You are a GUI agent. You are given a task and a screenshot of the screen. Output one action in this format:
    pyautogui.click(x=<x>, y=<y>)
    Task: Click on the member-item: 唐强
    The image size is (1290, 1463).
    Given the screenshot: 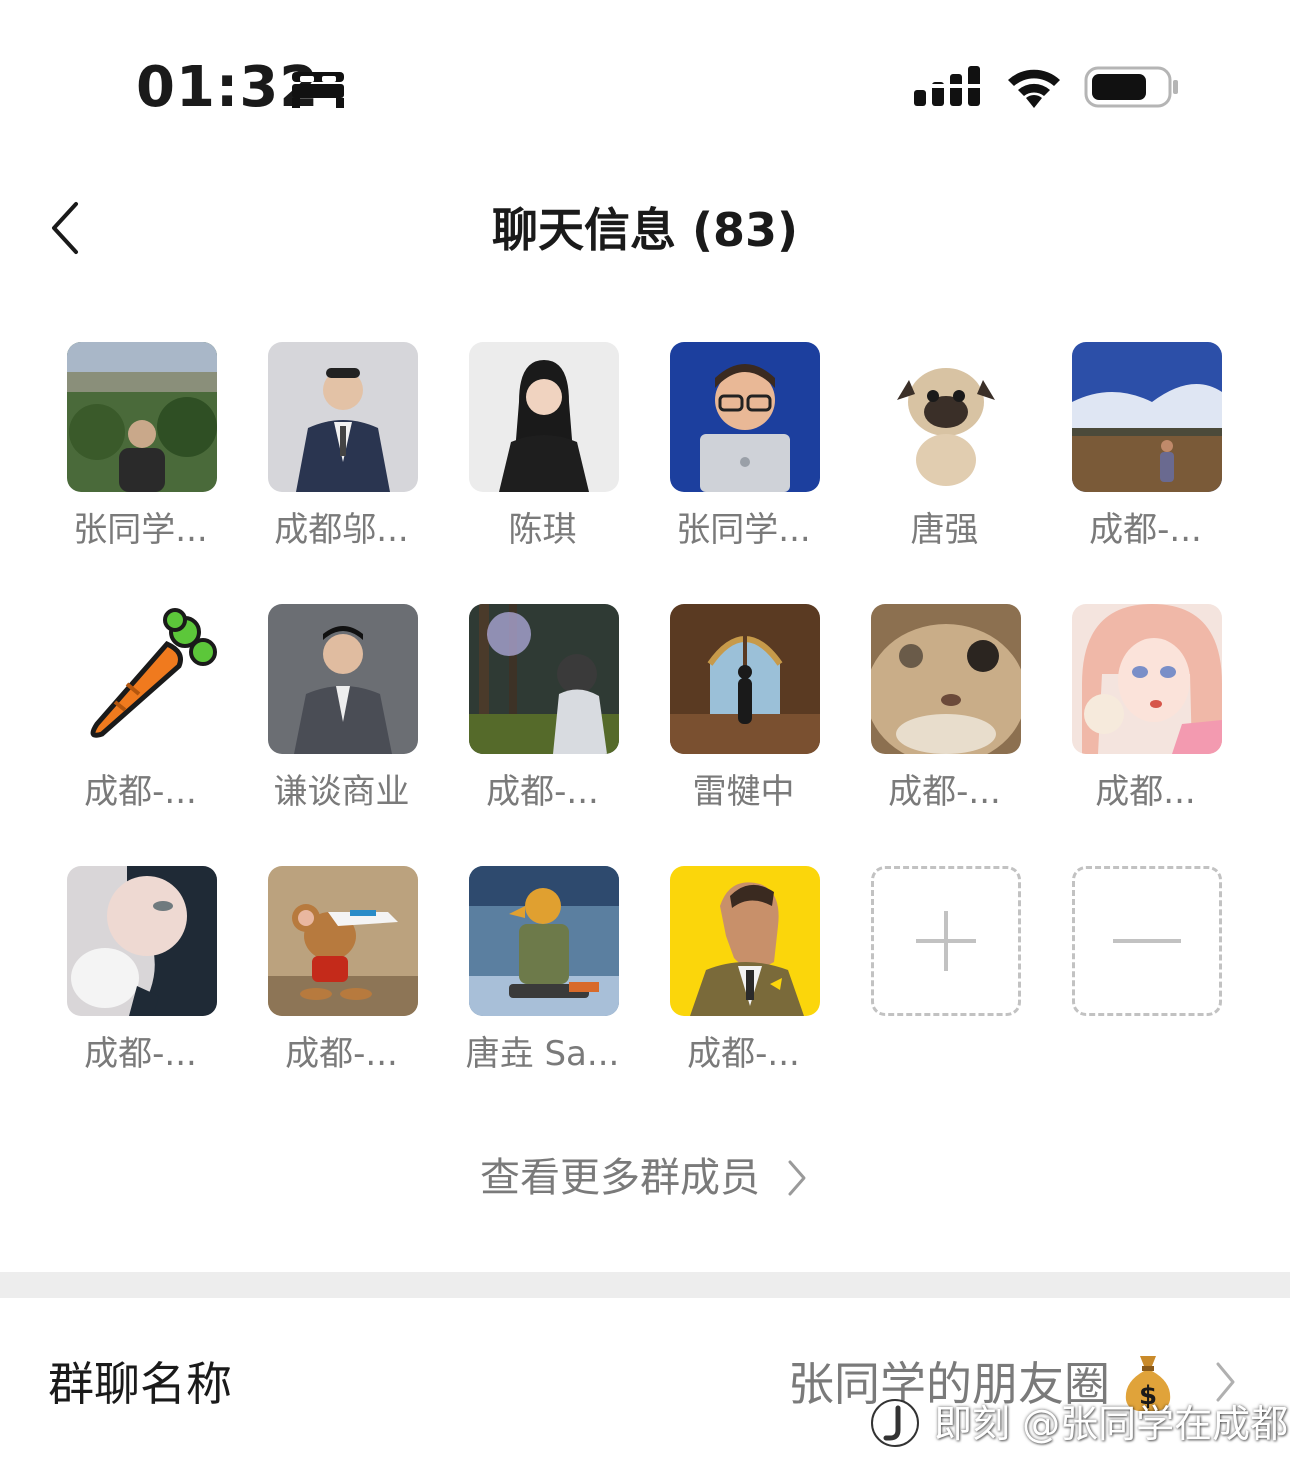 What is the action you would take?
    pyautogui.click(x=944, y=457)
    